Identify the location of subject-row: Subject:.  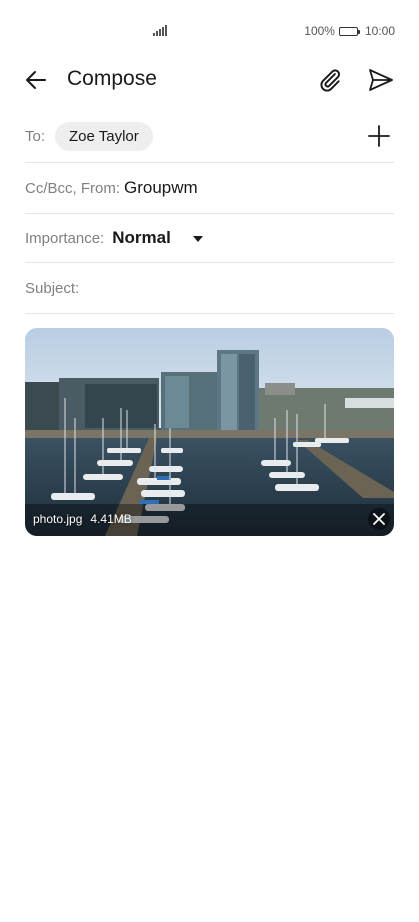
(209, 288).